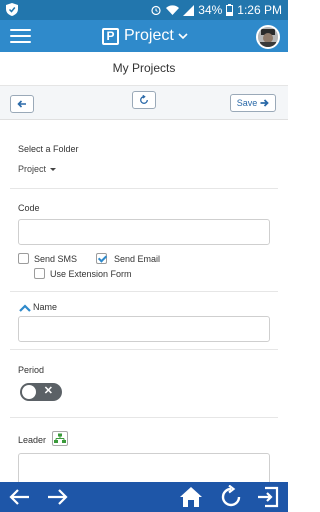  What do you see at coordinates (183, 36) in the screenshot?
I see `chevron-down-icon` at bounding box center [183, 36].